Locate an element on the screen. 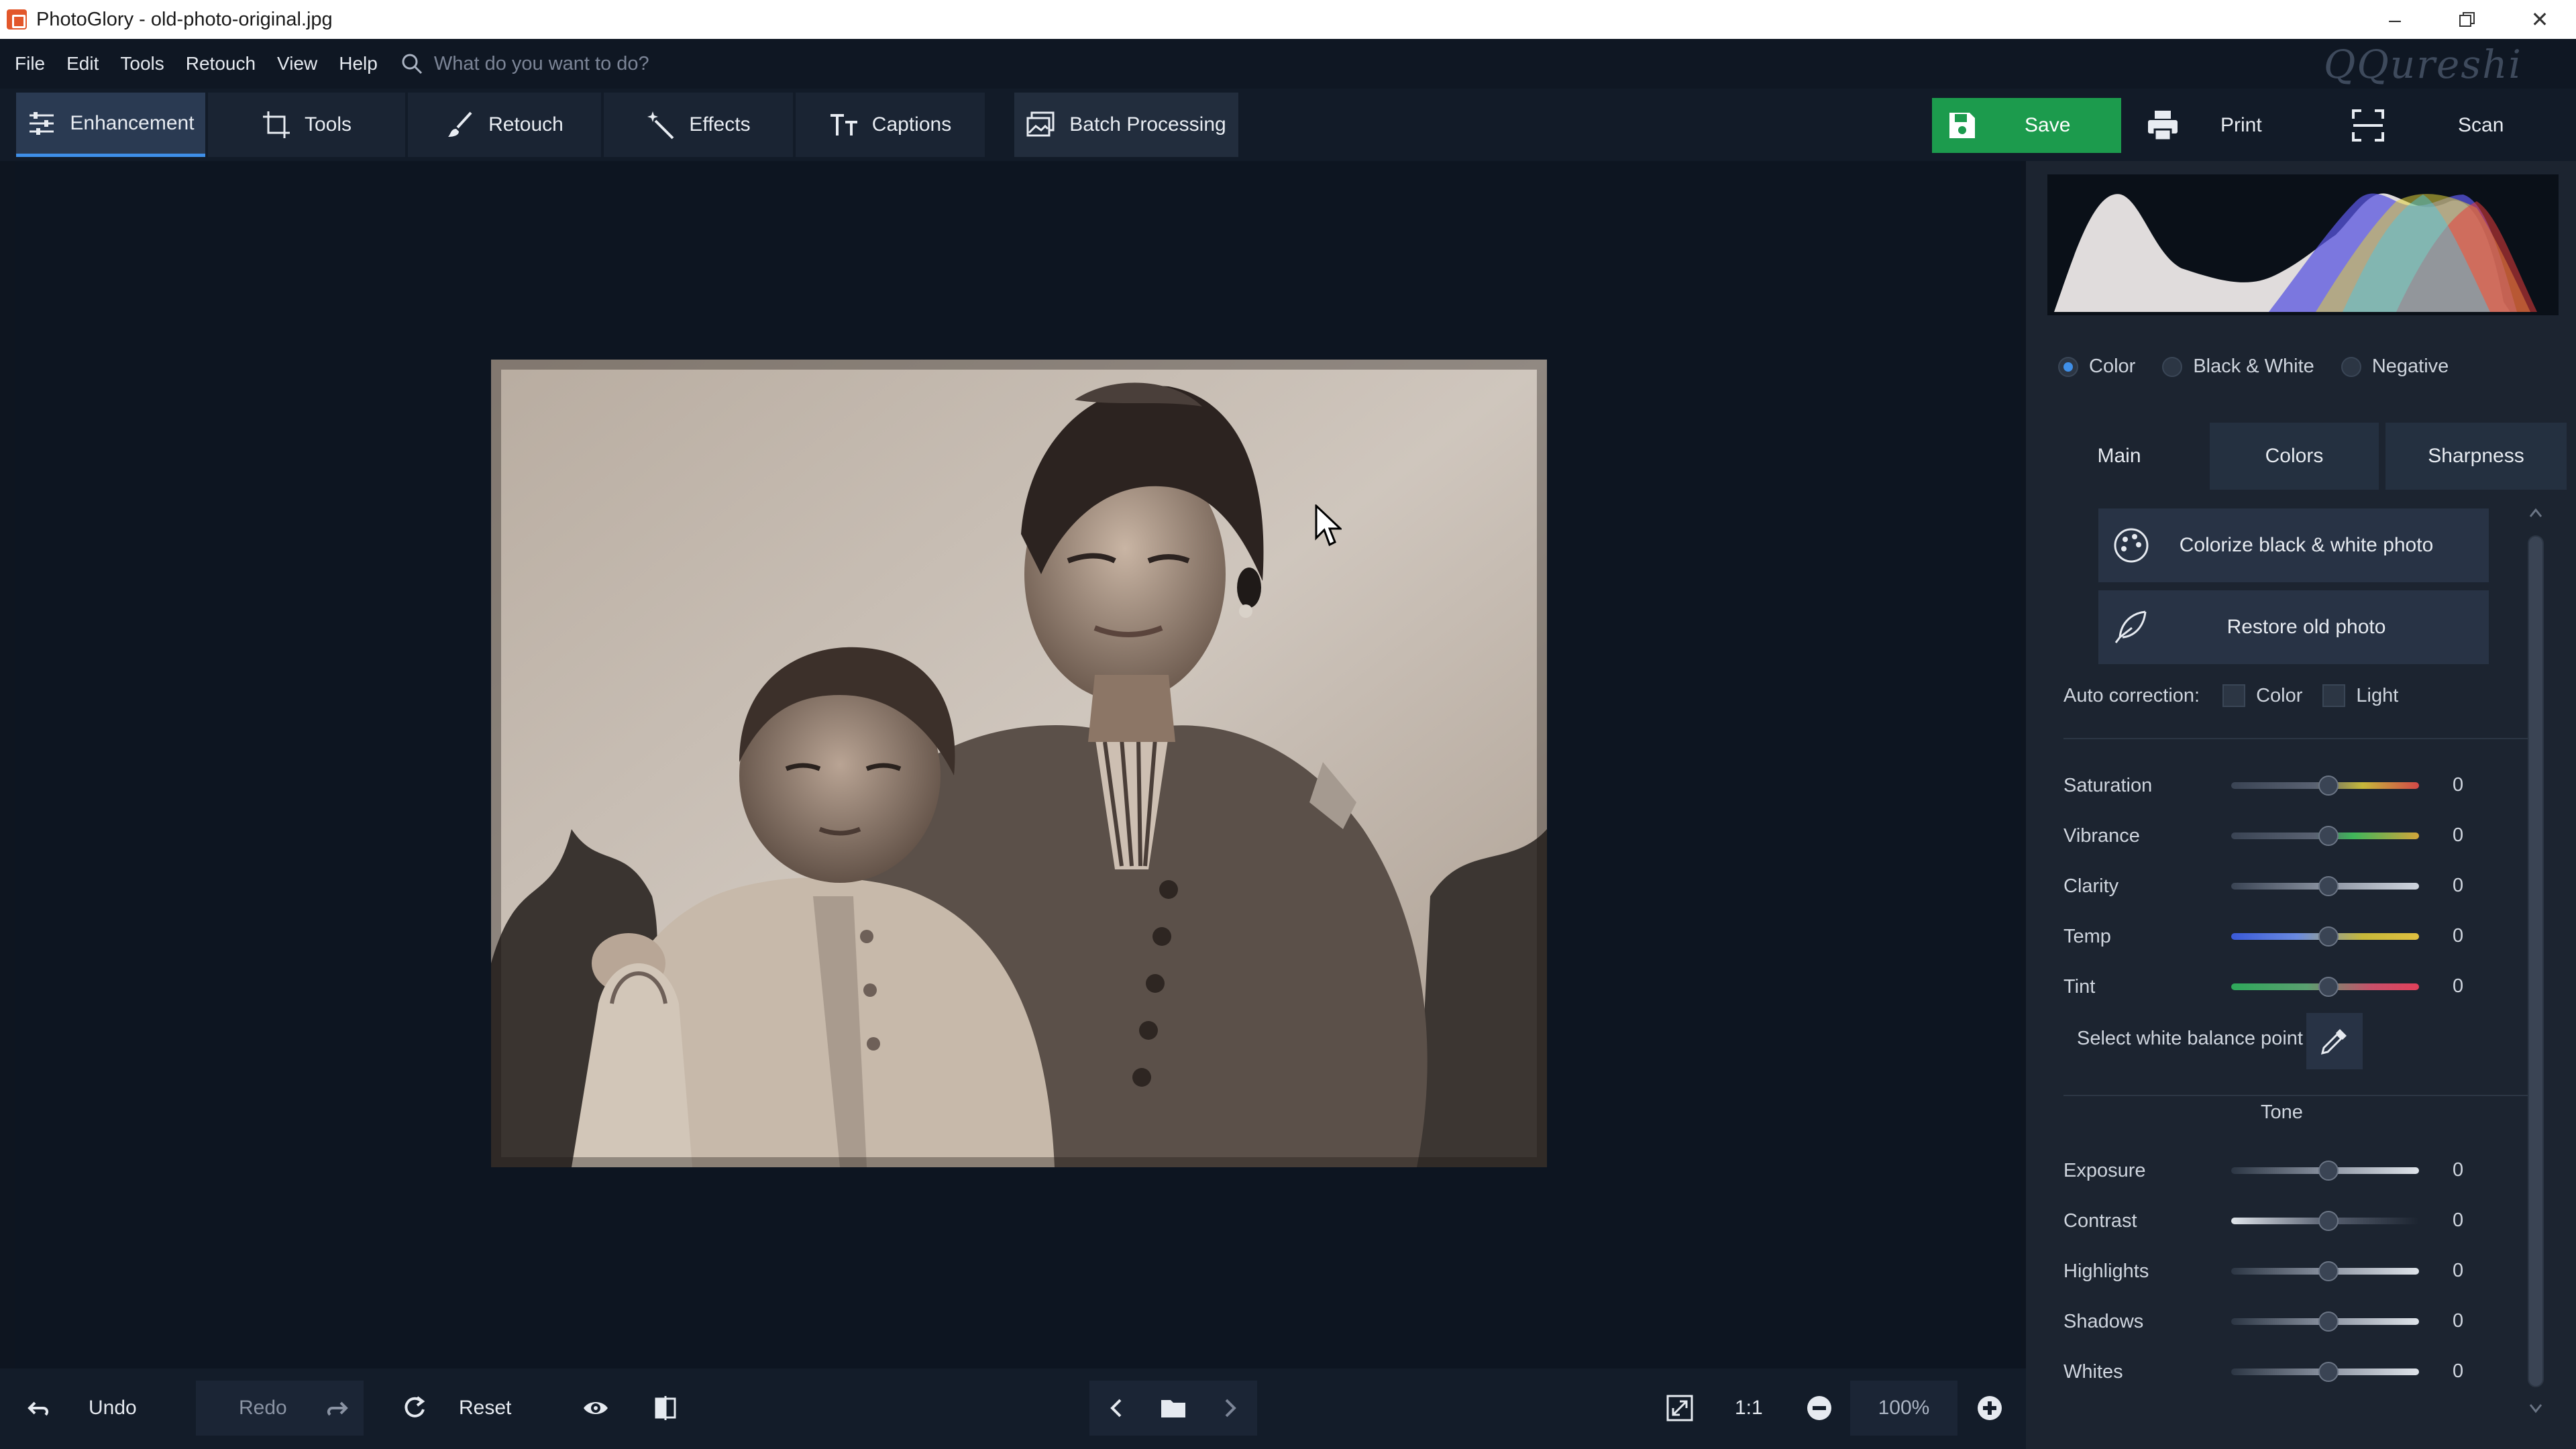 The height and width of the screenshot is (1449, 2576). tab-main: Main is located at coordinates (2119, 456).